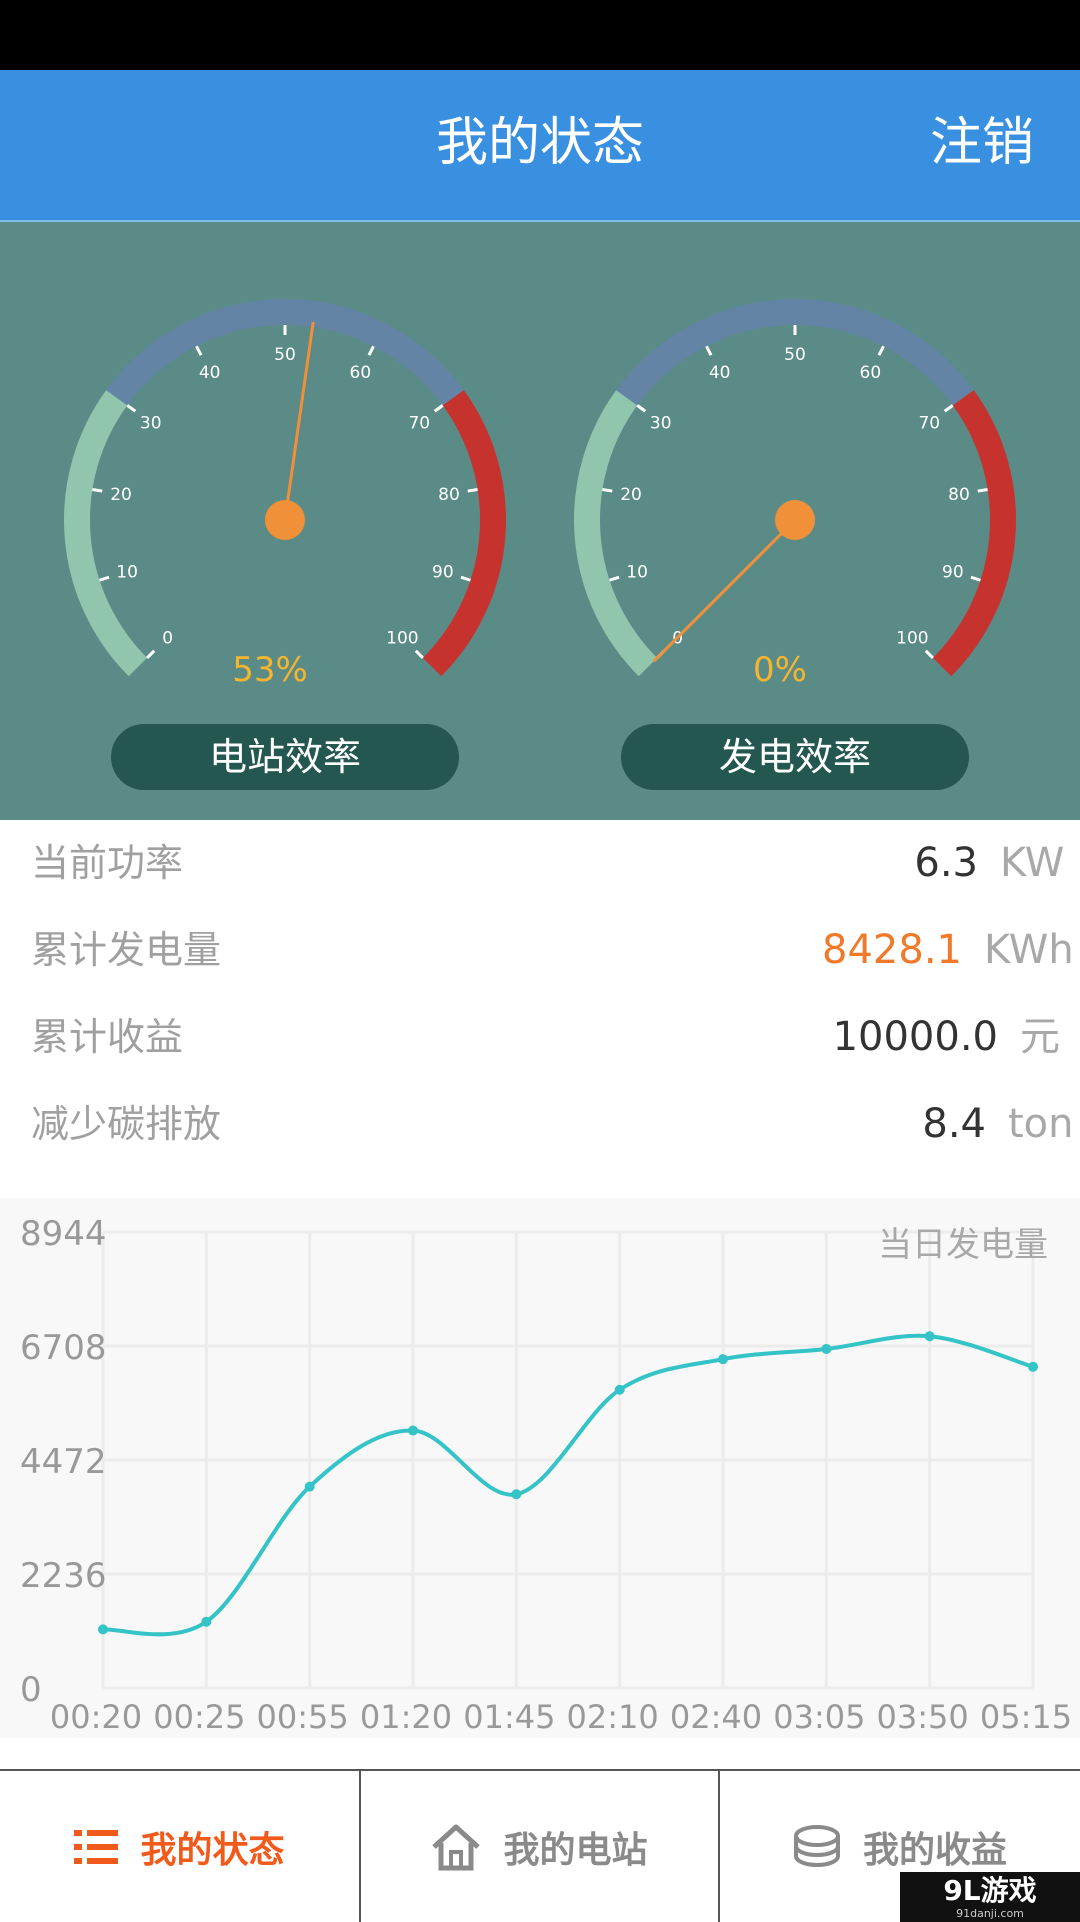 The width and height of the screenshot is (1080, 1922). I want to click on gauge-label: 电站效率, so click(285, 757).